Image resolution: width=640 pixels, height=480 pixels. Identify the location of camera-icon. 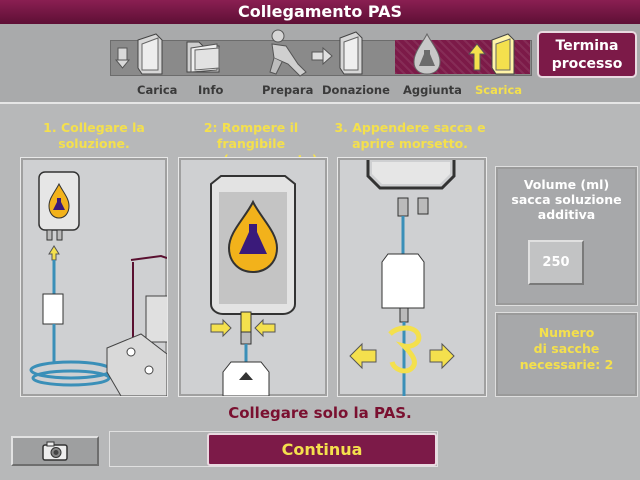
(55, 451).